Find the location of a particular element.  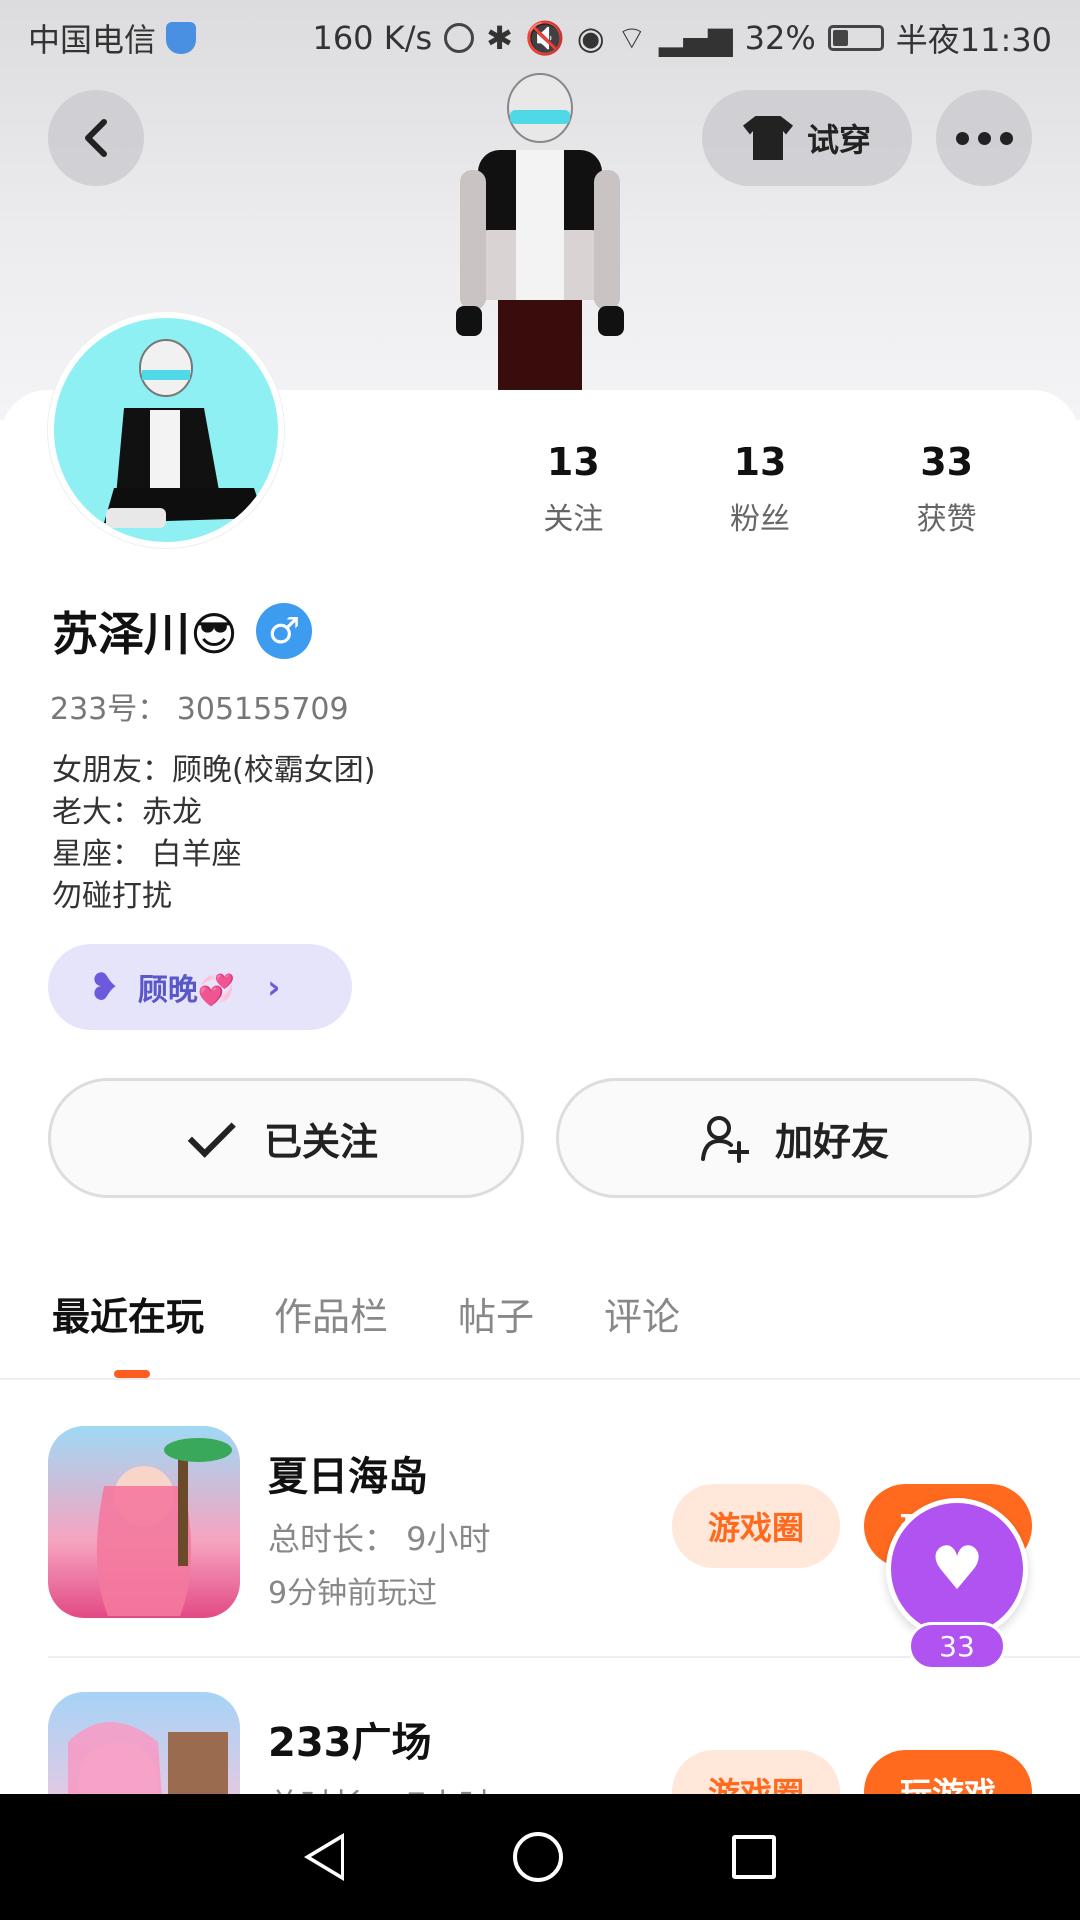

stat-likes: 33 获赞 is located at coordinates (946, 489).